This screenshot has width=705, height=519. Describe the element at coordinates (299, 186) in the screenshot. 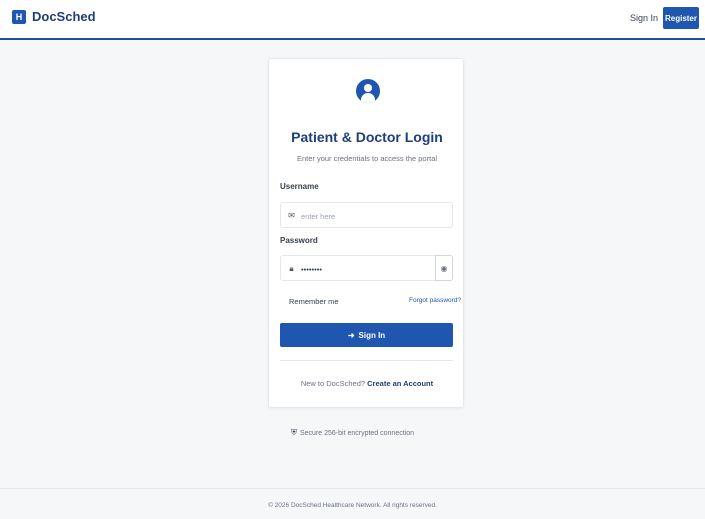

I see `username-label: Username` at that location.